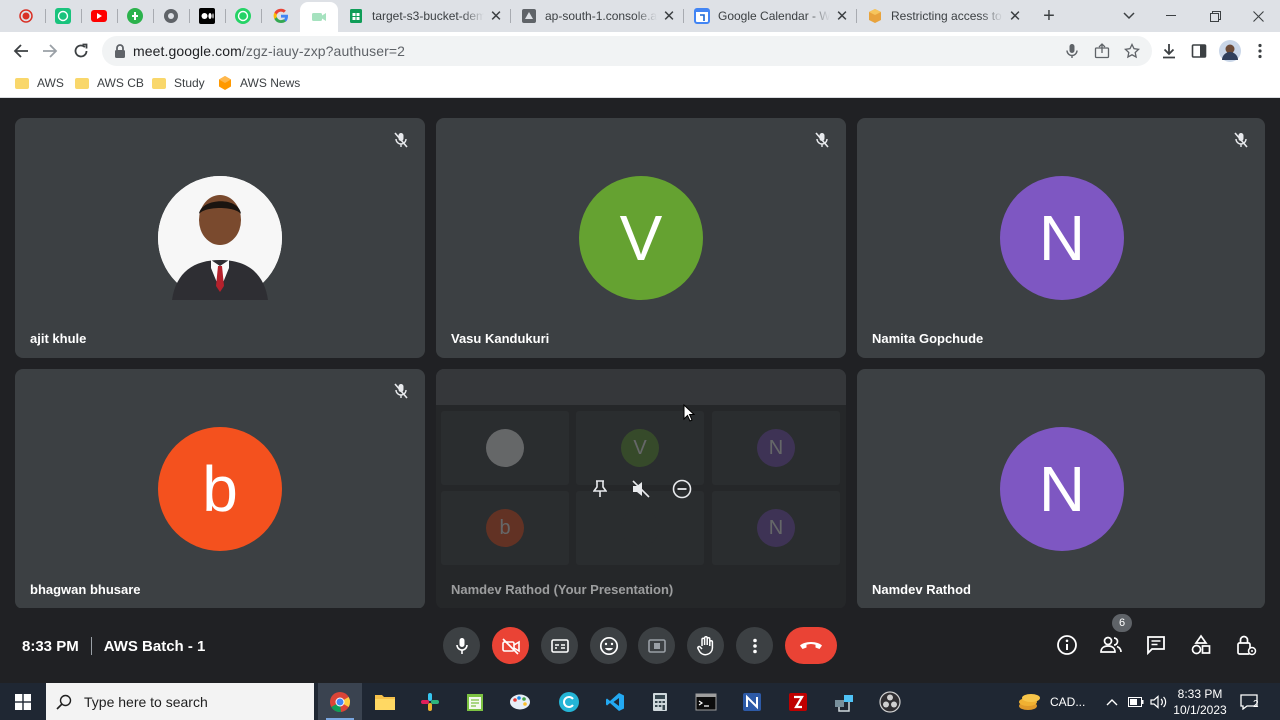  I want to click on bookmark-aws: AWS, so click(39, 83).